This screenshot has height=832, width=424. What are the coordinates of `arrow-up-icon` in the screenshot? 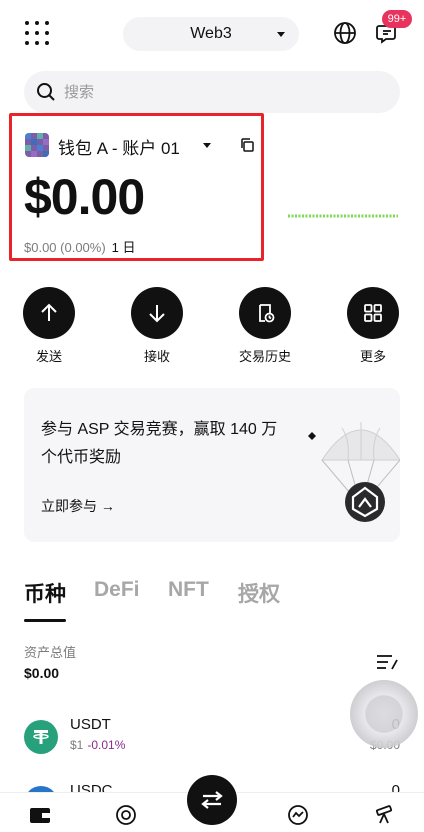 It's located at (49, 313).